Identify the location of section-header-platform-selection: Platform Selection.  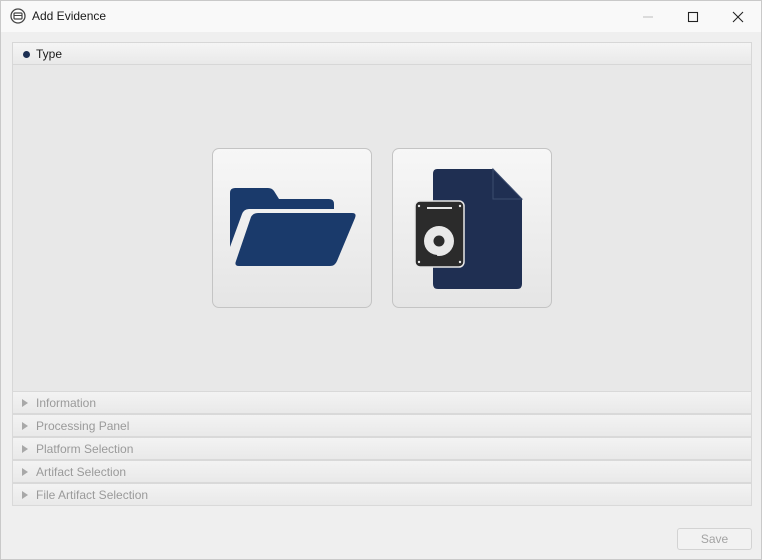
(382, 448).